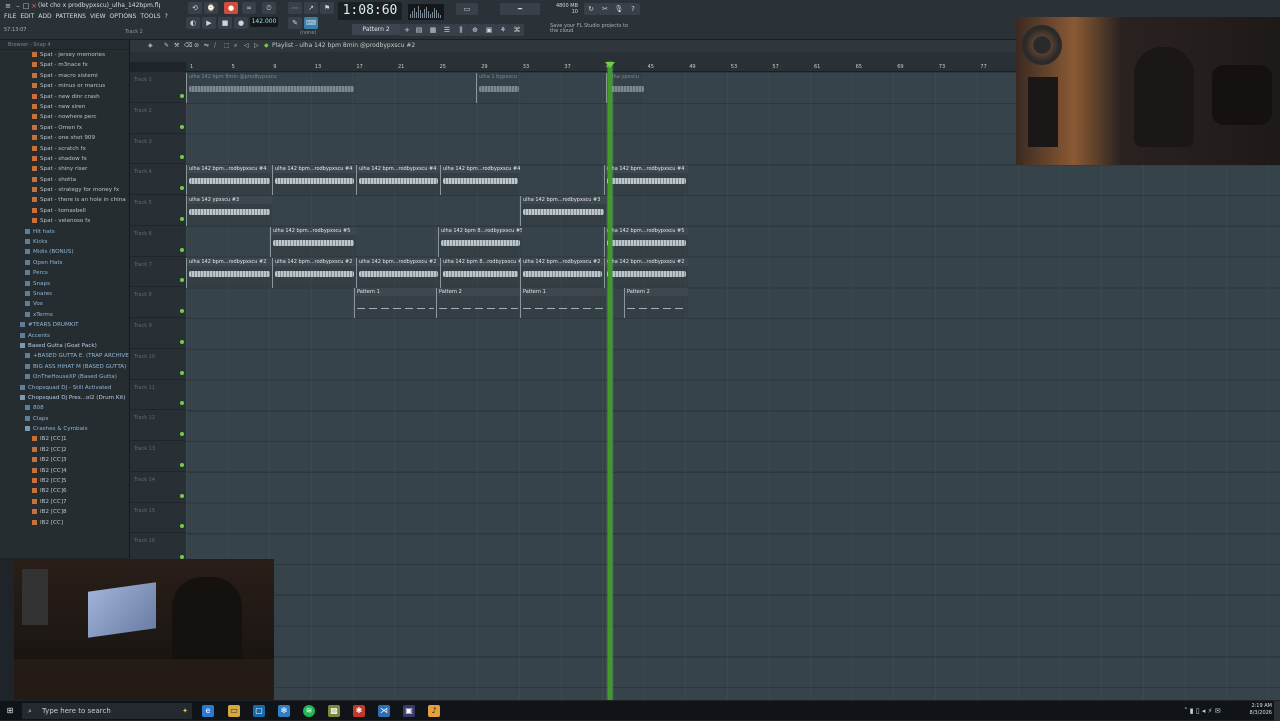 This screenshot has width=1280, height=721. I want to click on tray-icons: ˄ ▮ ▯ ◂ ⚡ ✉, so click(1202, 711).